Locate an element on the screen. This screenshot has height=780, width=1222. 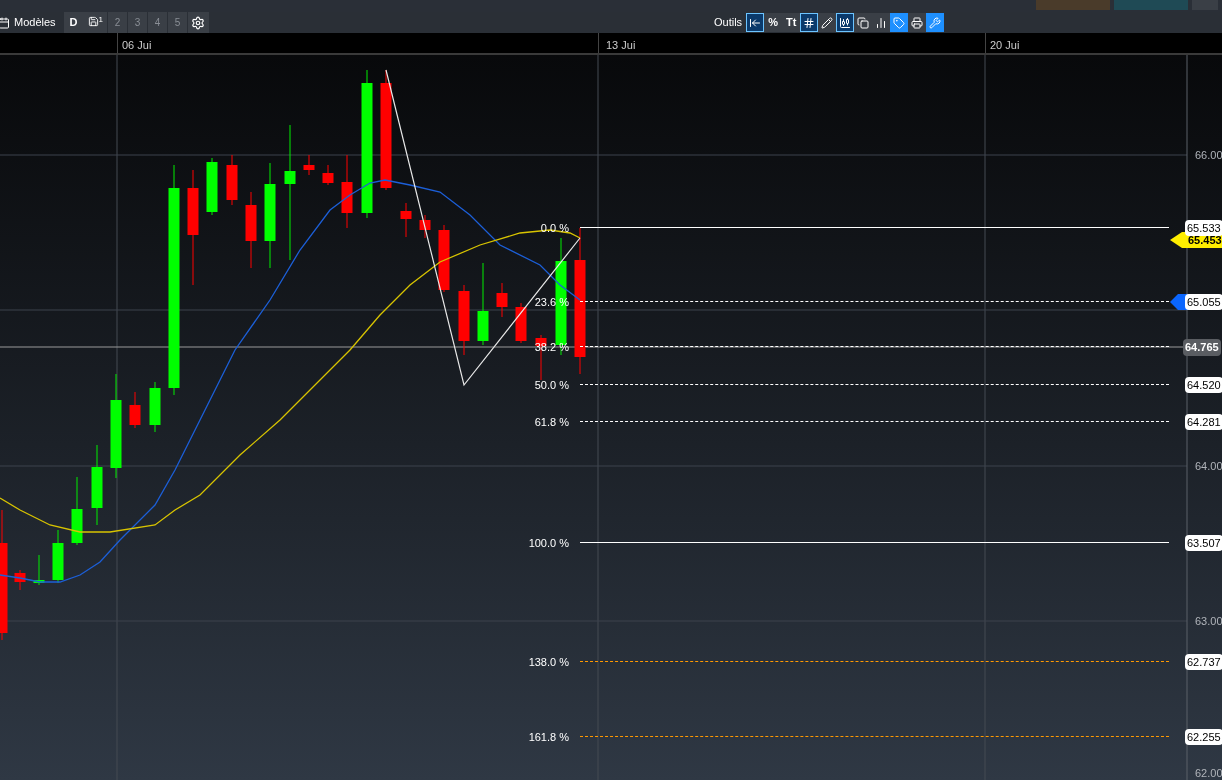
fibonacci-level-label: 50.0 % is located at coordinates (551, 385).